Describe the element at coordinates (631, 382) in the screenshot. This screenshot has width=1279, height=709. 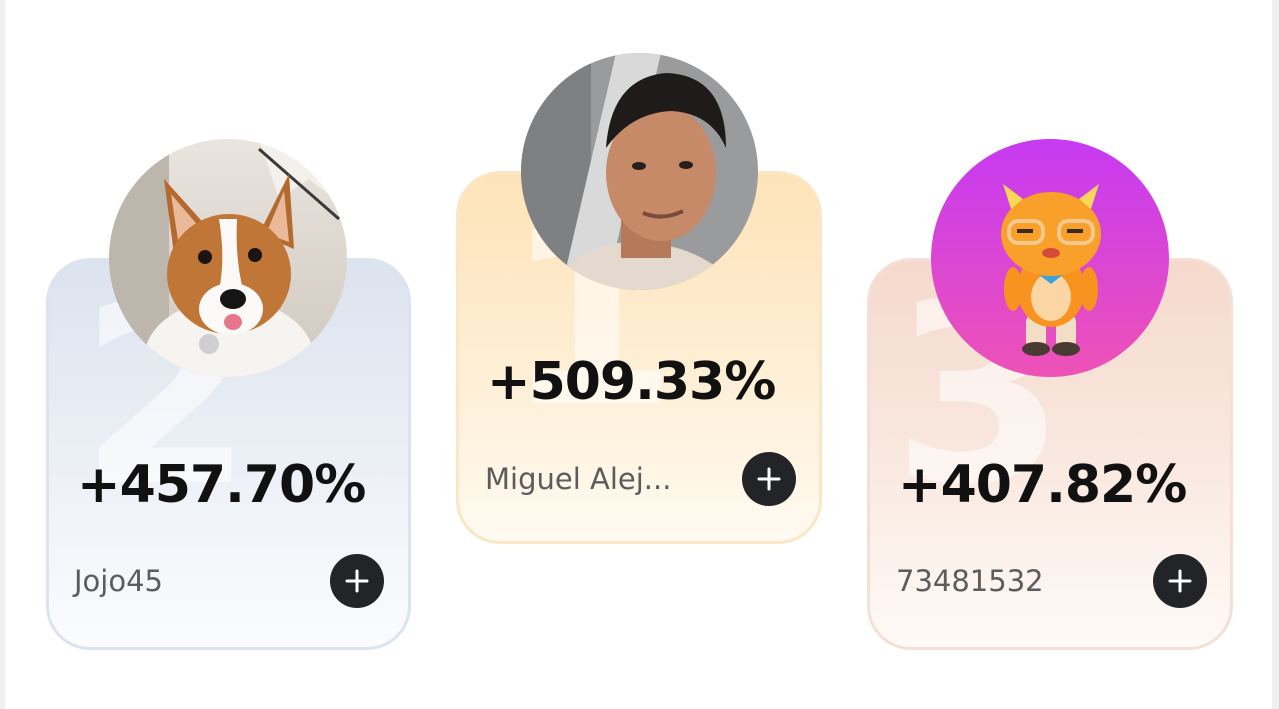
I see `gain-percentage: +509.33%` at that location.